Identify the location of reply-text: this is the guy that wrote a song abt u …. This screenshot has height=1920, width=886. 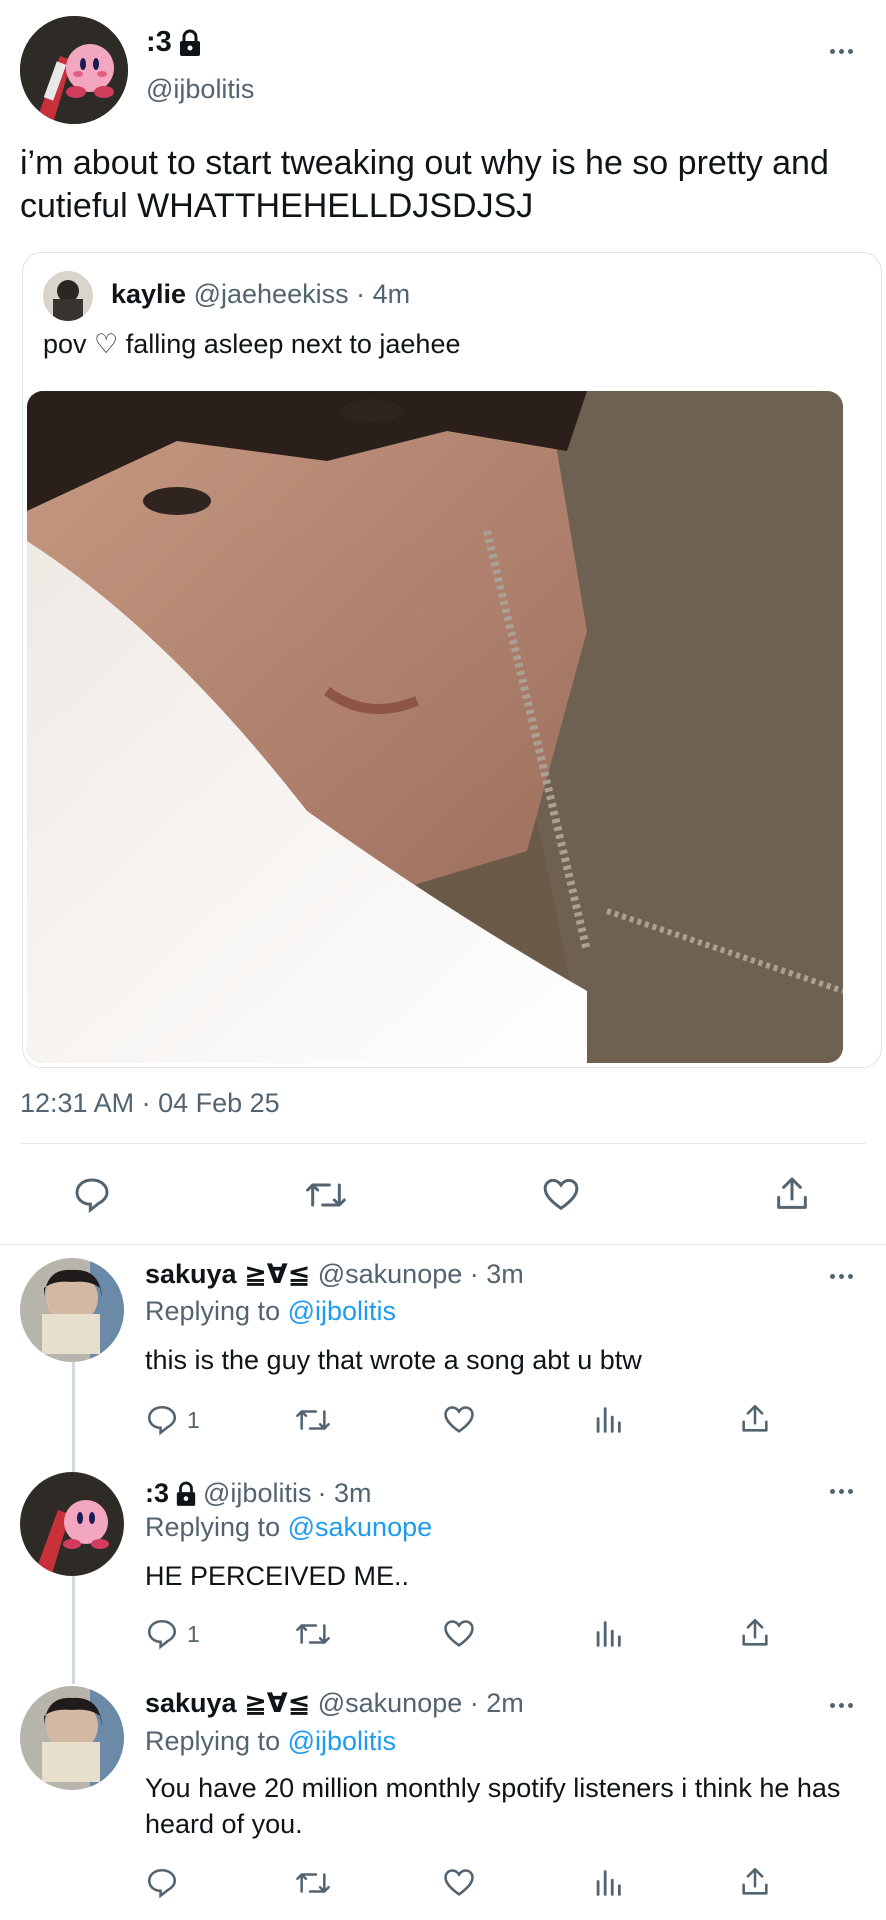
(393, 1360).